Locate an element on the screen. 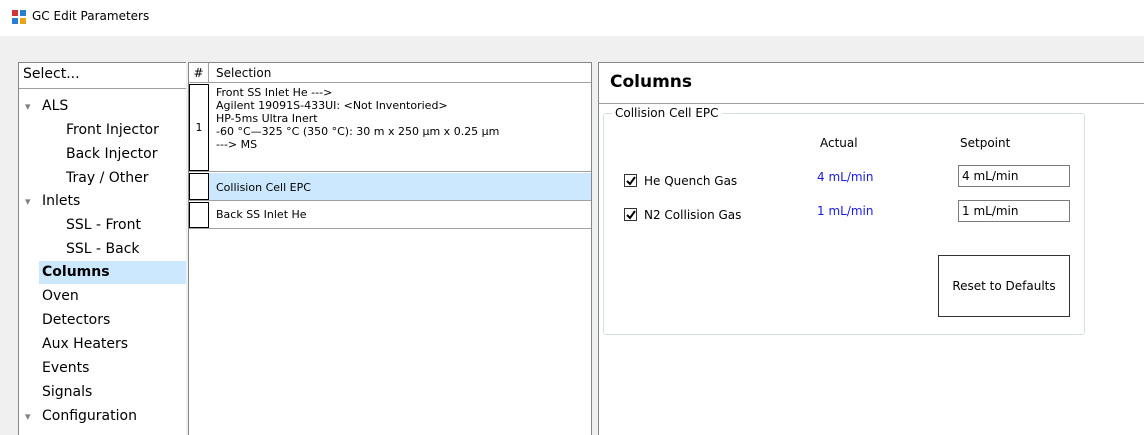 Image resolution: width=1144 pixels, height=435 pixels. grid-header-selection: Selection is located at coordinates (243, 73).